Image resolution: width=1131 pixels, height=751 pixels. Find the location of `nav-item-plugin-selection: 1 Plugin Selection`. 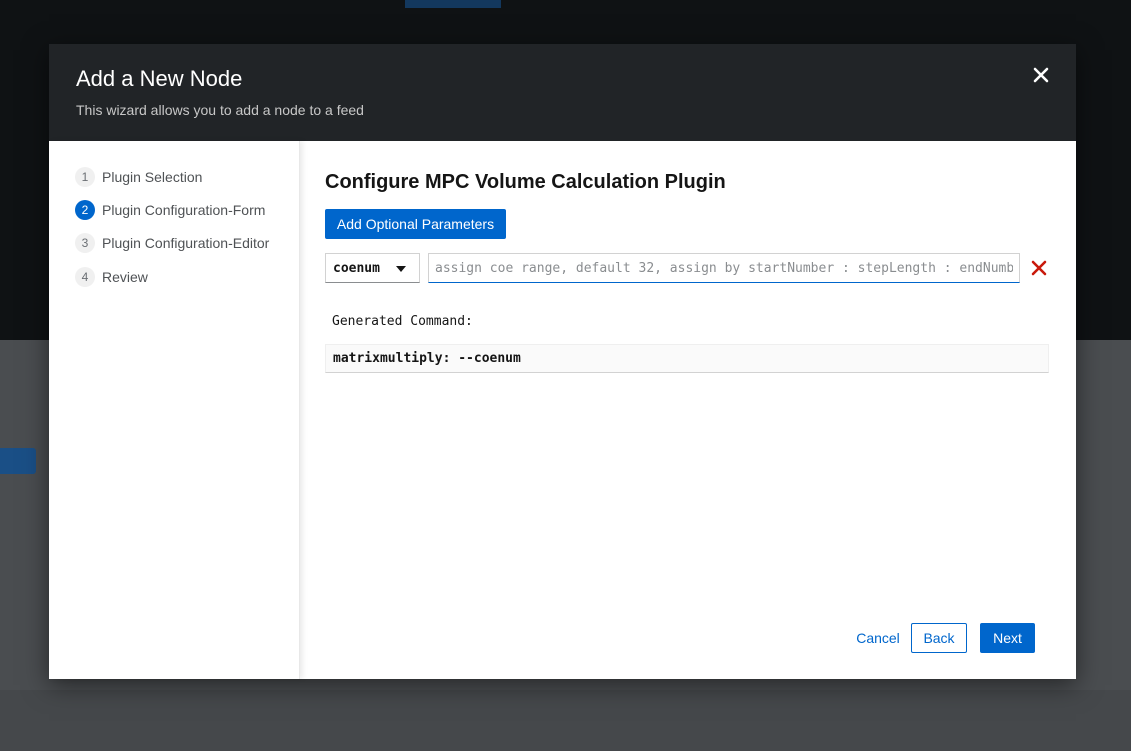

nav-item-plugin-selection: 1 Plugin Selection is located at coordinates (138, 177).